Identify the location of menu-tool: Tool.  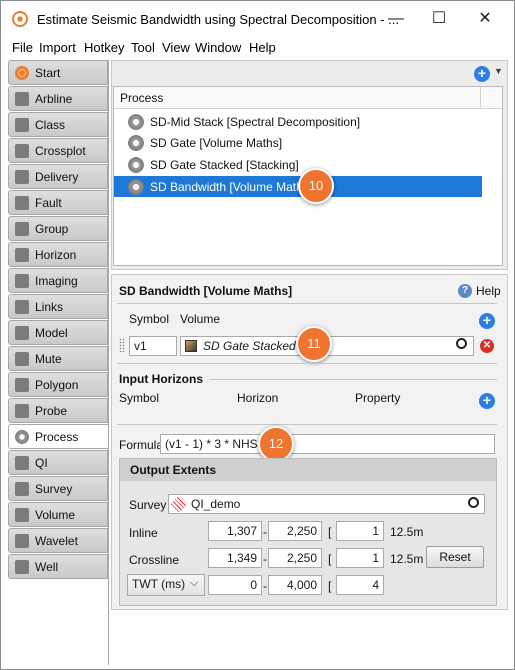
(143, 47).